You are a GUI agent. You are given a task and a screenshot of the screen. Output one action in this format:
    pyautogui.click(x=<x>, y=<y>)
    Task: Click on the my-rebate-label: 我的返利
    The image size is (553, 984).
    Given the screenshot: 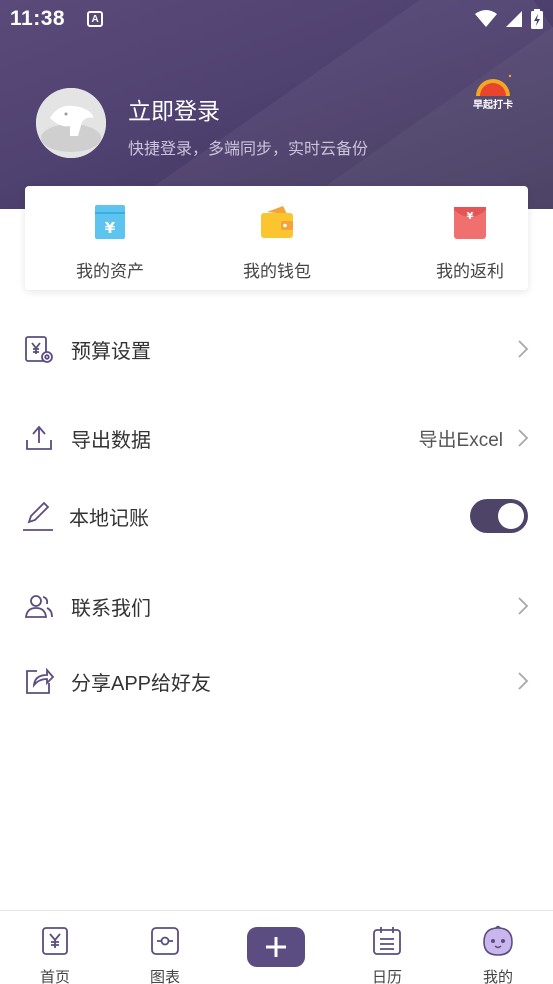 What is the action you would take?
    pyautogui.click(x=470, y=271)
    